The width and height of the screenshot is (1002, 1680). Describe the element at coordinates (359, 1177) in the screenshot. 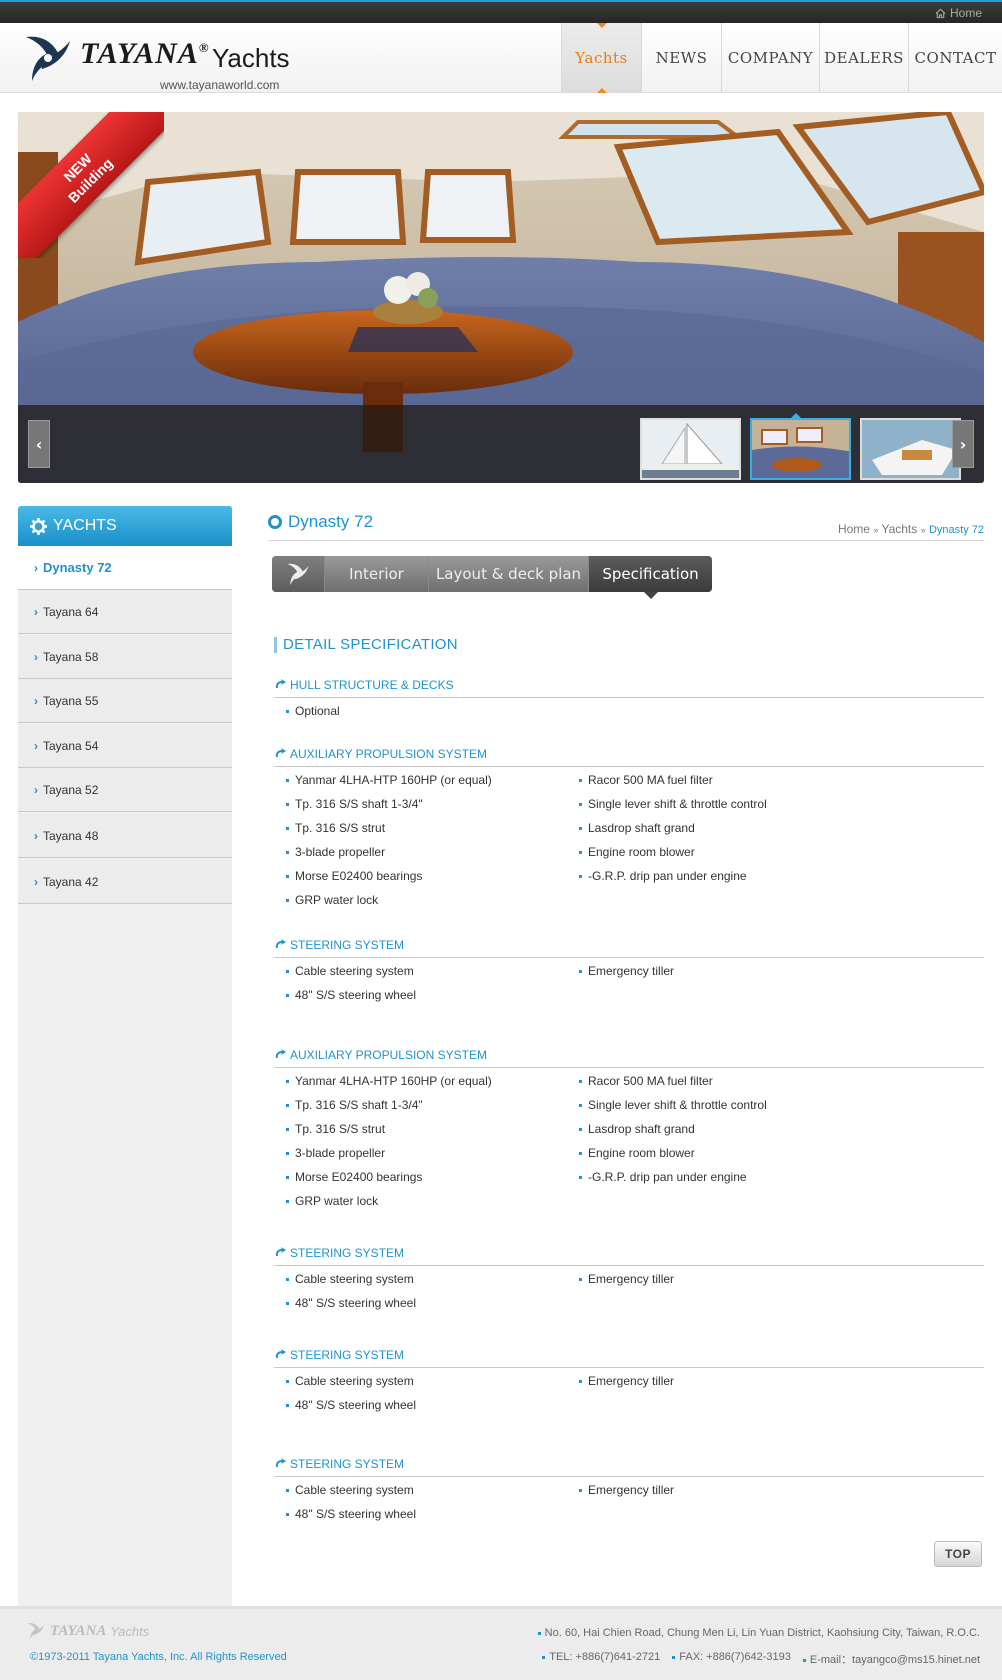

I see `spec-item-text: Morse E02400 bearings` at that location.